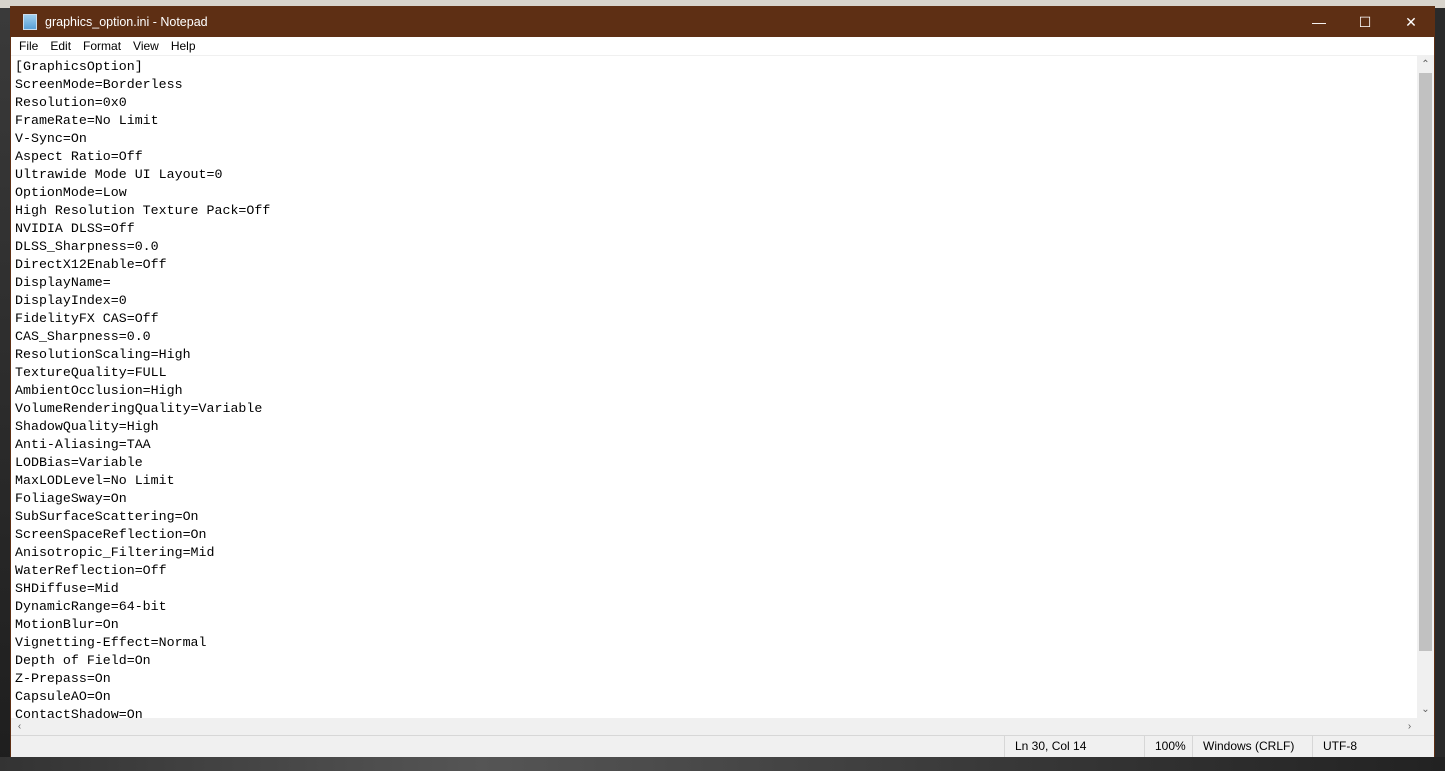 The height and width of the screenshot is (771, 1445). I want to click on text-line: Z-Prepass=On, so click(63, 678).